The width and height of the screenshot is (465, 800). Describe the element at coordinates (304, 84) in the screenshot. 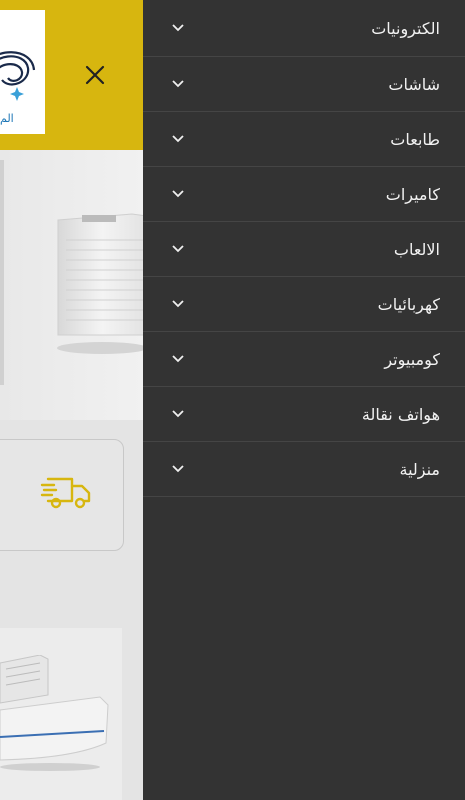

I see `menu-item-screens: شاشات` at that location.